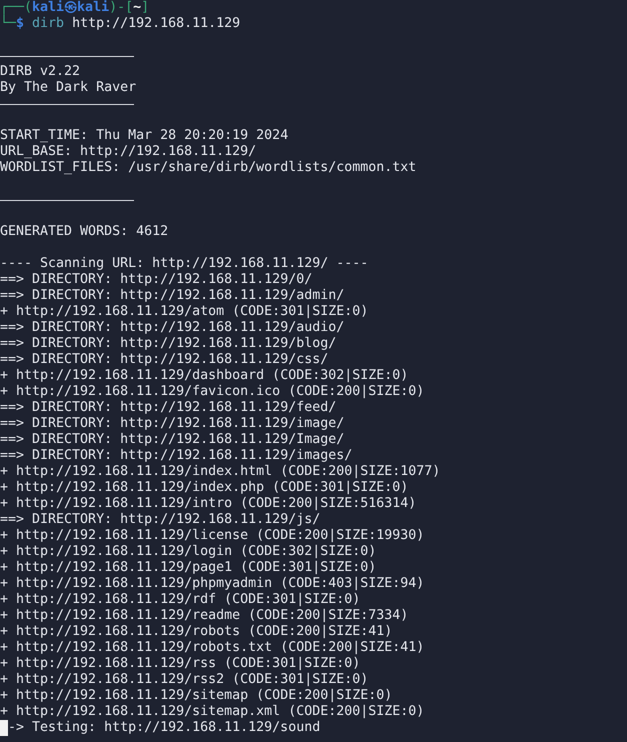 This screenshot has width=627, height=742. I want to click on output-line: + http://192.168.11.129/robots.txt (CODE:200|SIZE:41), so click(212, 648).